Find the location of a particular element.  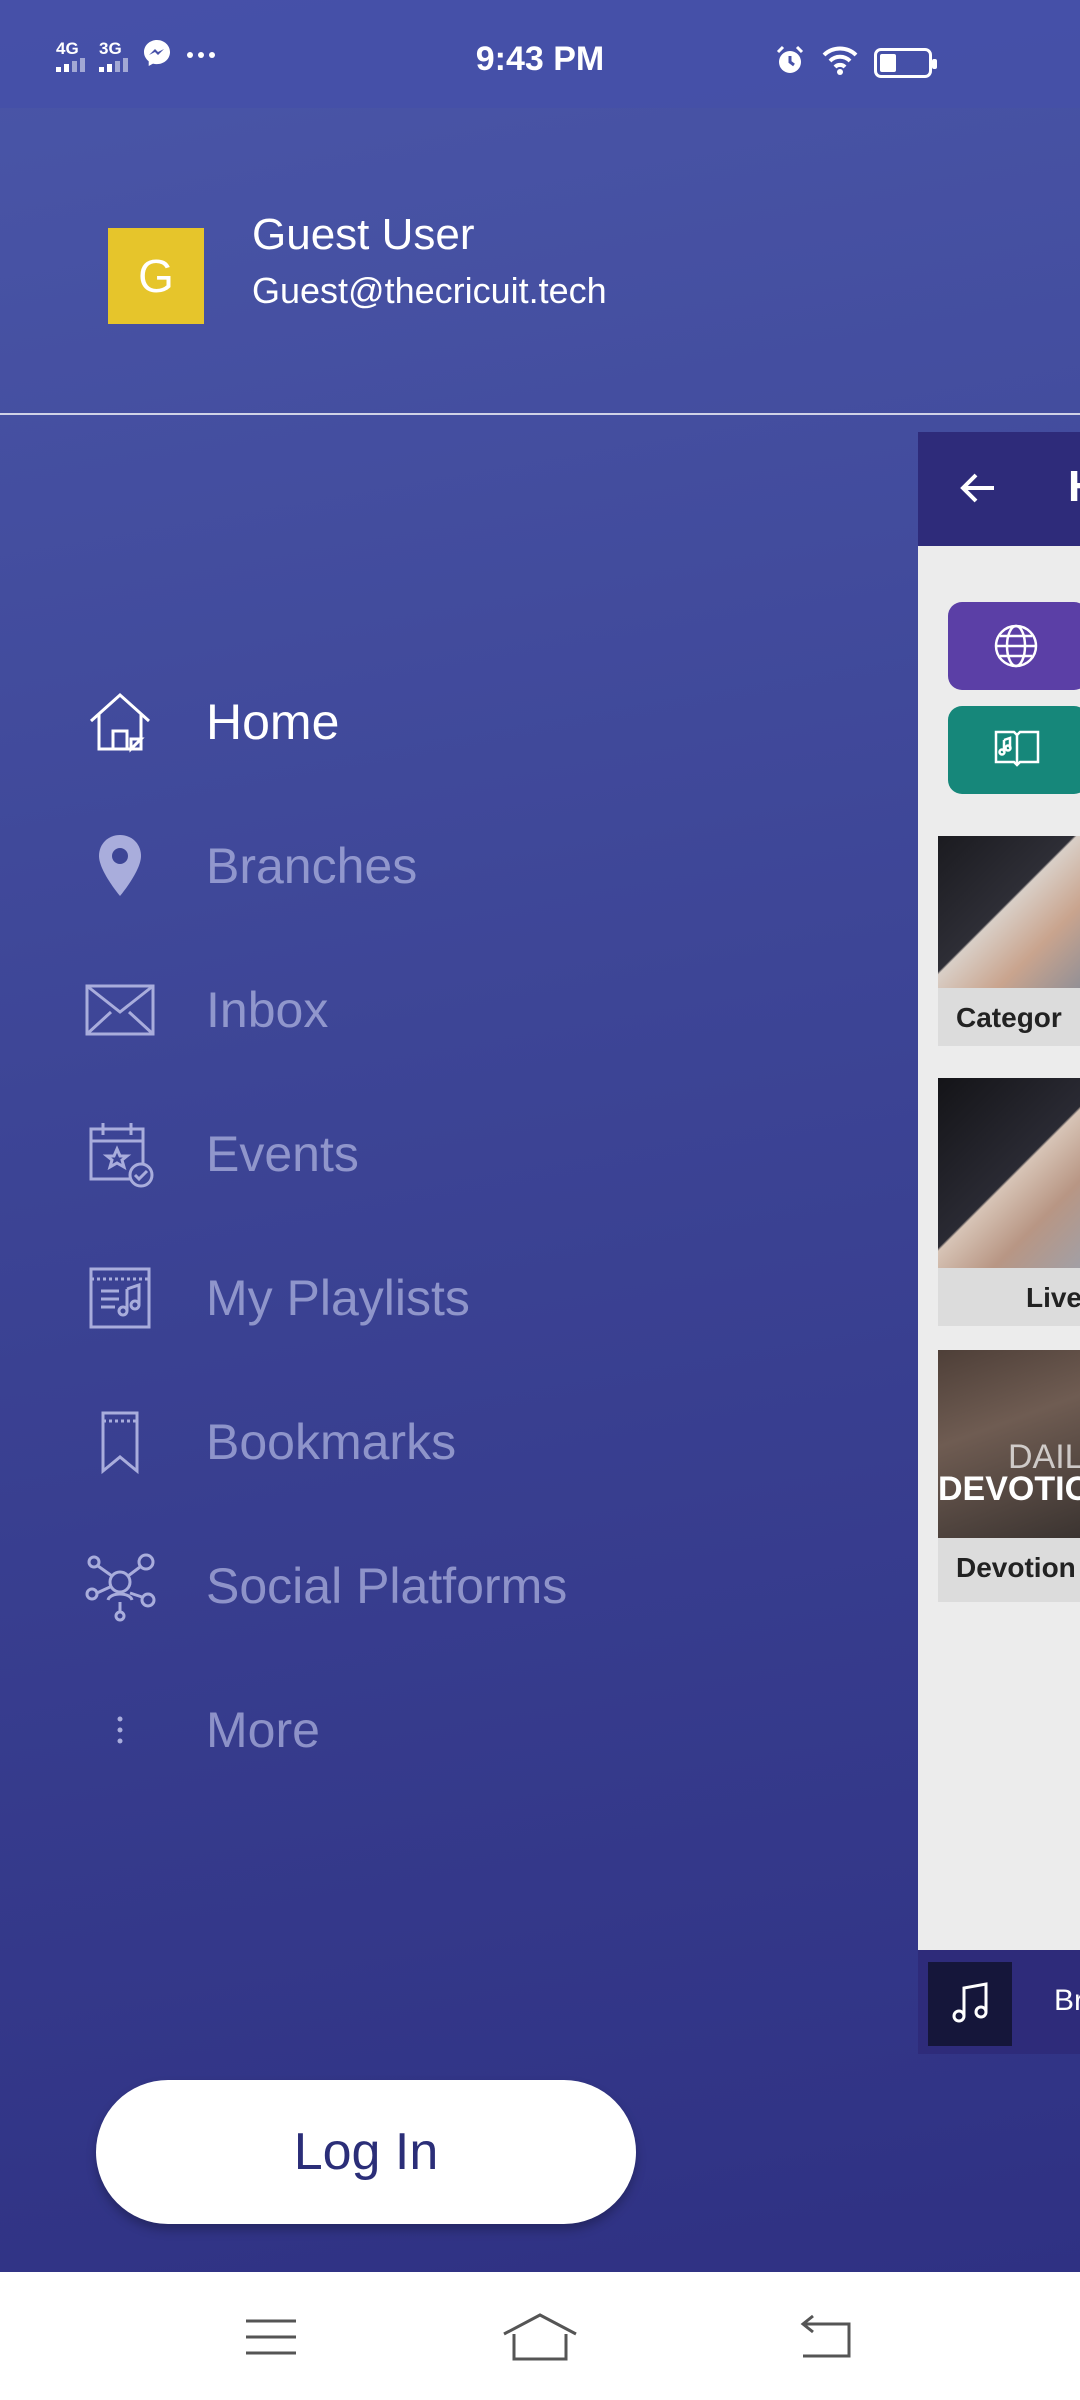

status-bar: 4G 3G 9:43 PM is located at coordinates (540, 54).